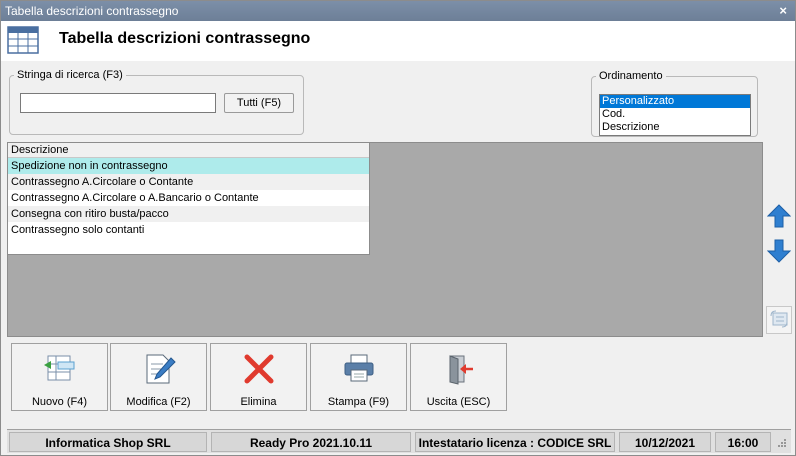  I want to click on close-icon: ×, so click(783, 11).